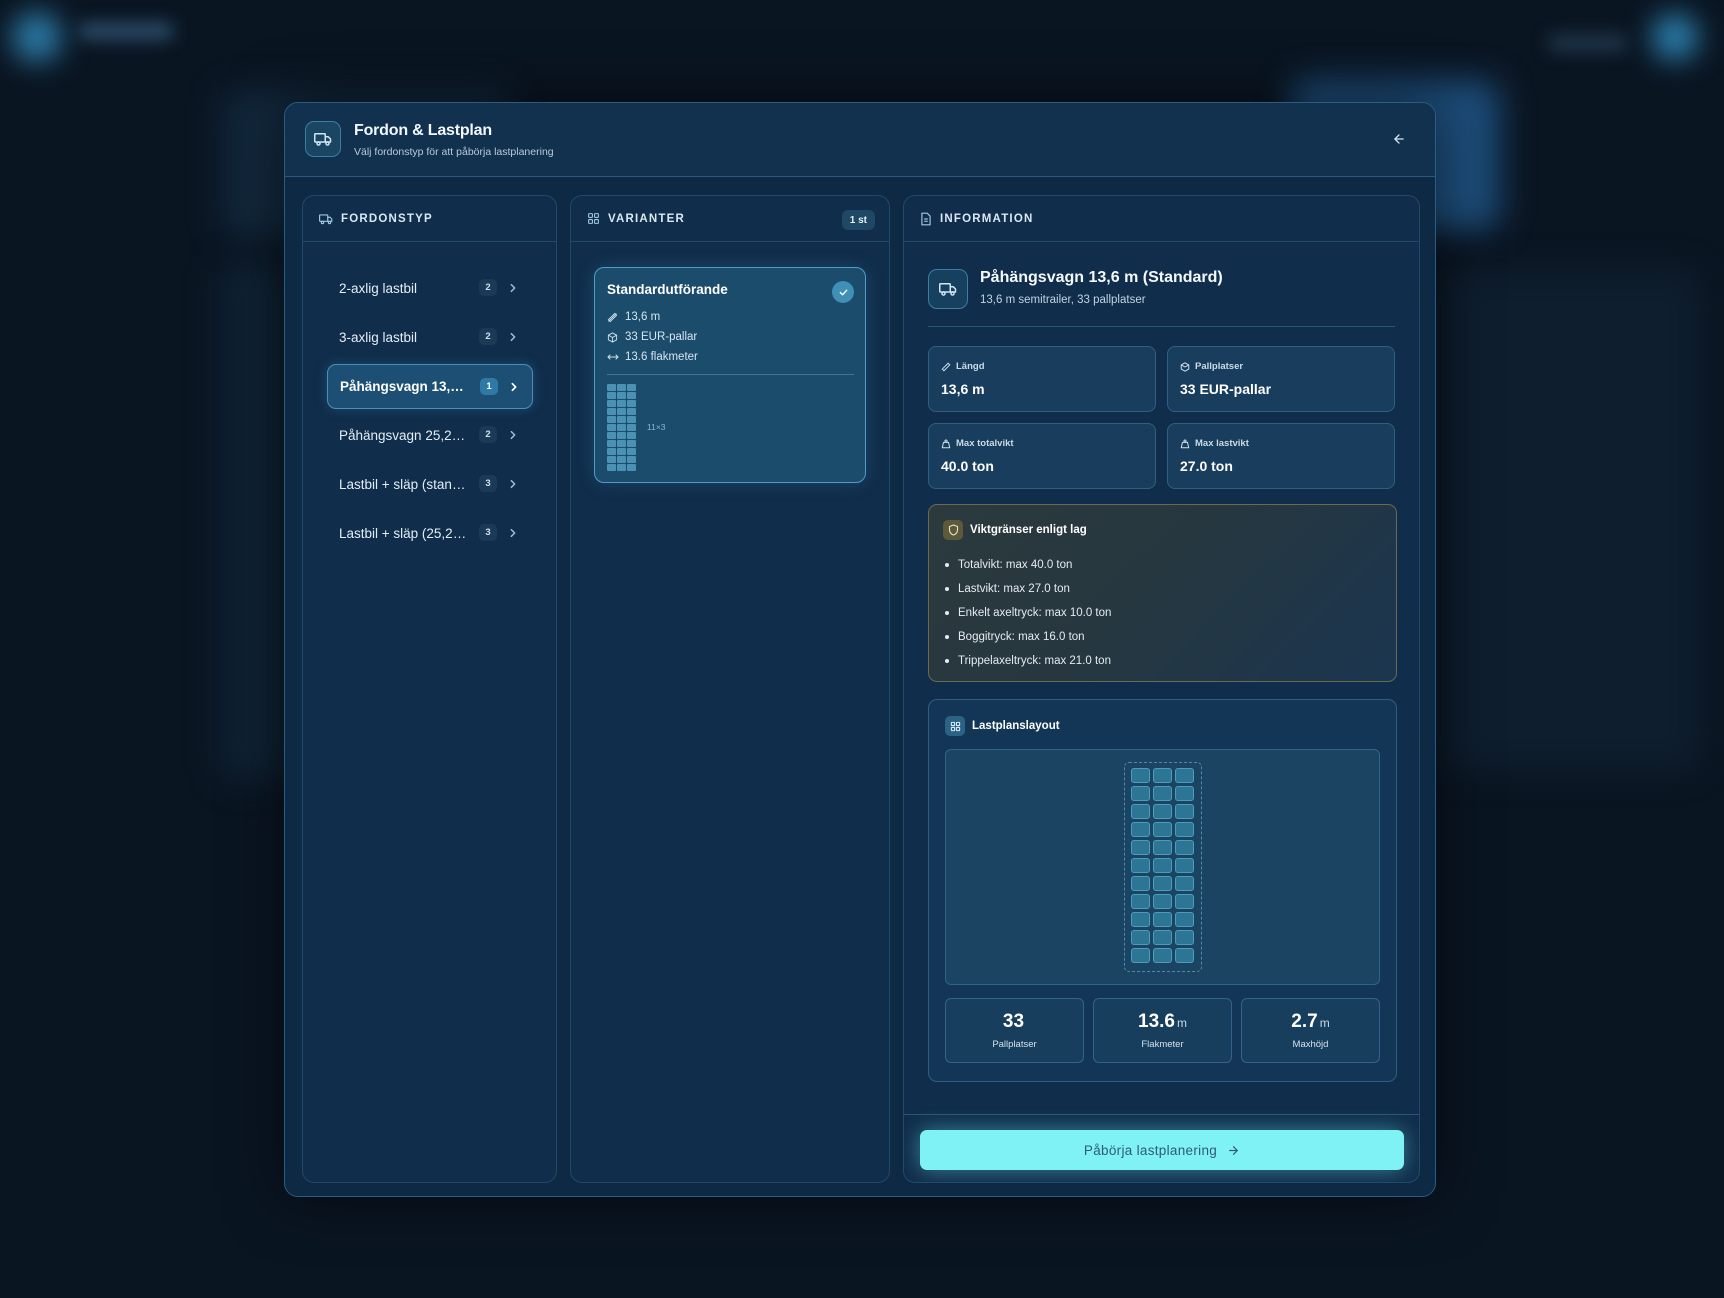  I want to click on vehicle-type-item: 3-axlig lastbil 2, so click(430, 337).